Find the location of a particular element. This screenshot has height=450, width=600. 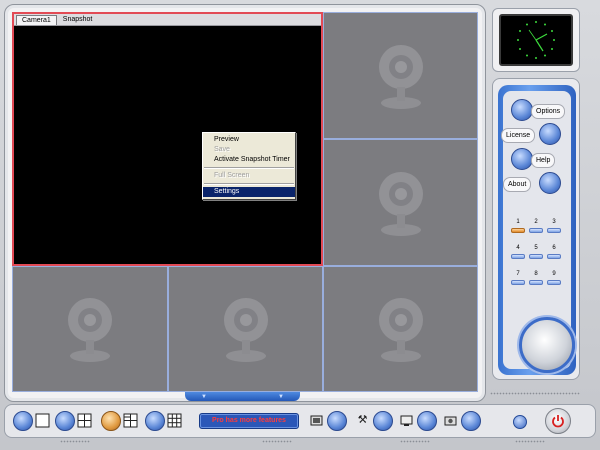

layout-mixed-button is located at coordinates (111, 421).